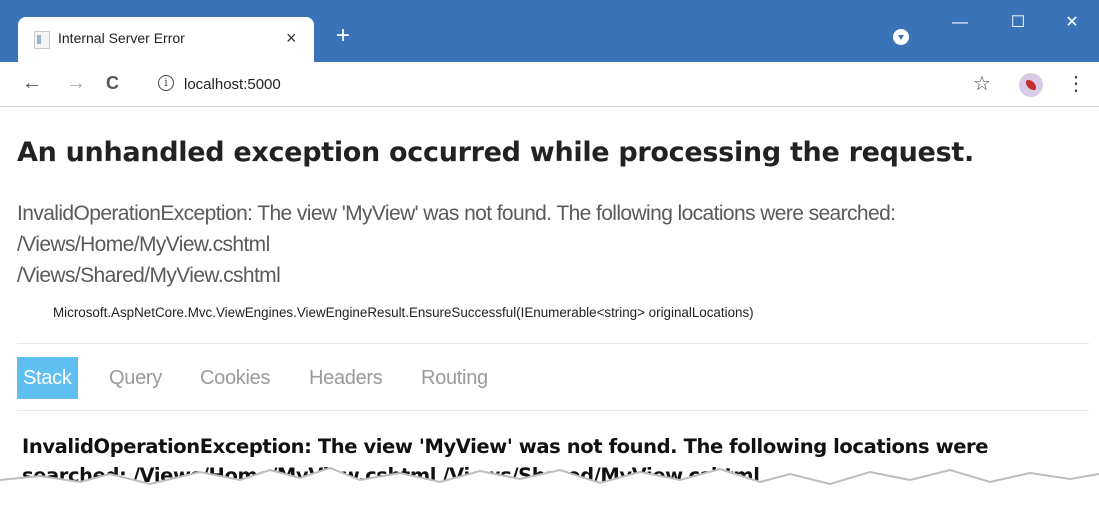  I want to click on back-icon: ←, so click(32, 83).